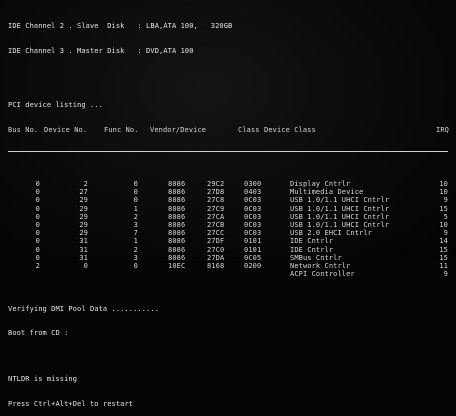 Image resolution: width=456 pixels, height=416 pixels. What do you see at coordinates (443, 265) in the screenshot?
I see `irq-cell: 11` at bounding box center [443, 265].